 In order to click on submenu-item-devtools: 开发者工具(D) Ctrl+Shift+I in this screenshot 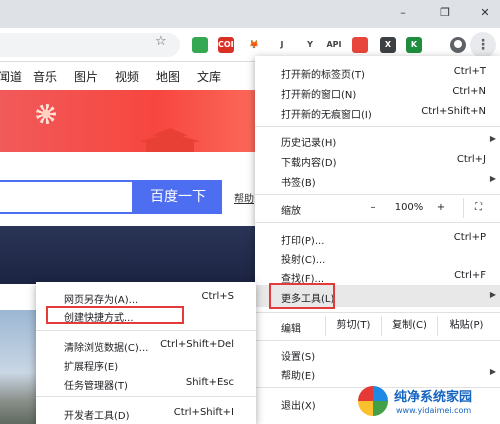, I will do `click(146, 413)`.